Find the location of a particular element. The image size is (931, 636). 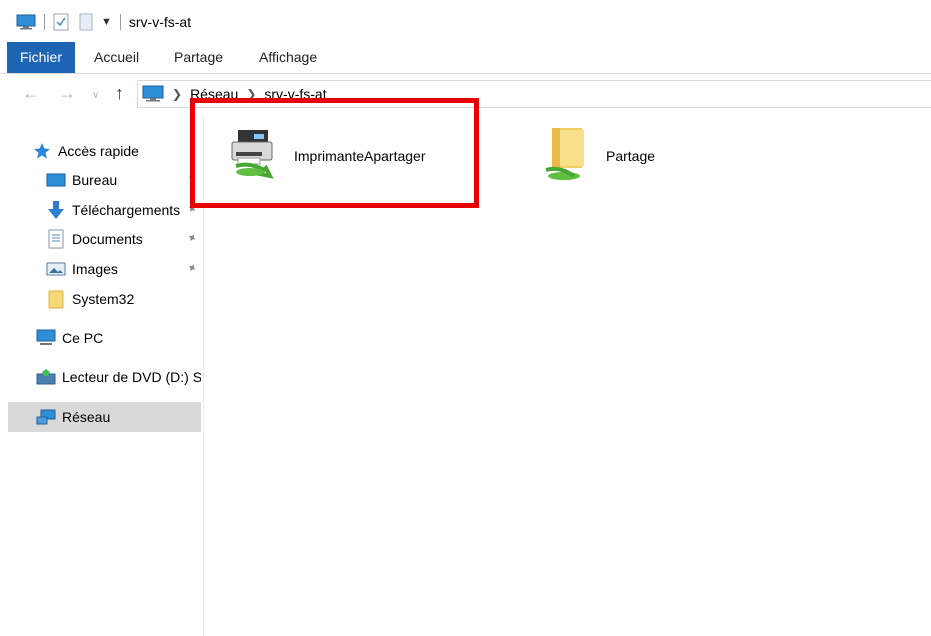

documents-icon is located at coordinates (56, 239).